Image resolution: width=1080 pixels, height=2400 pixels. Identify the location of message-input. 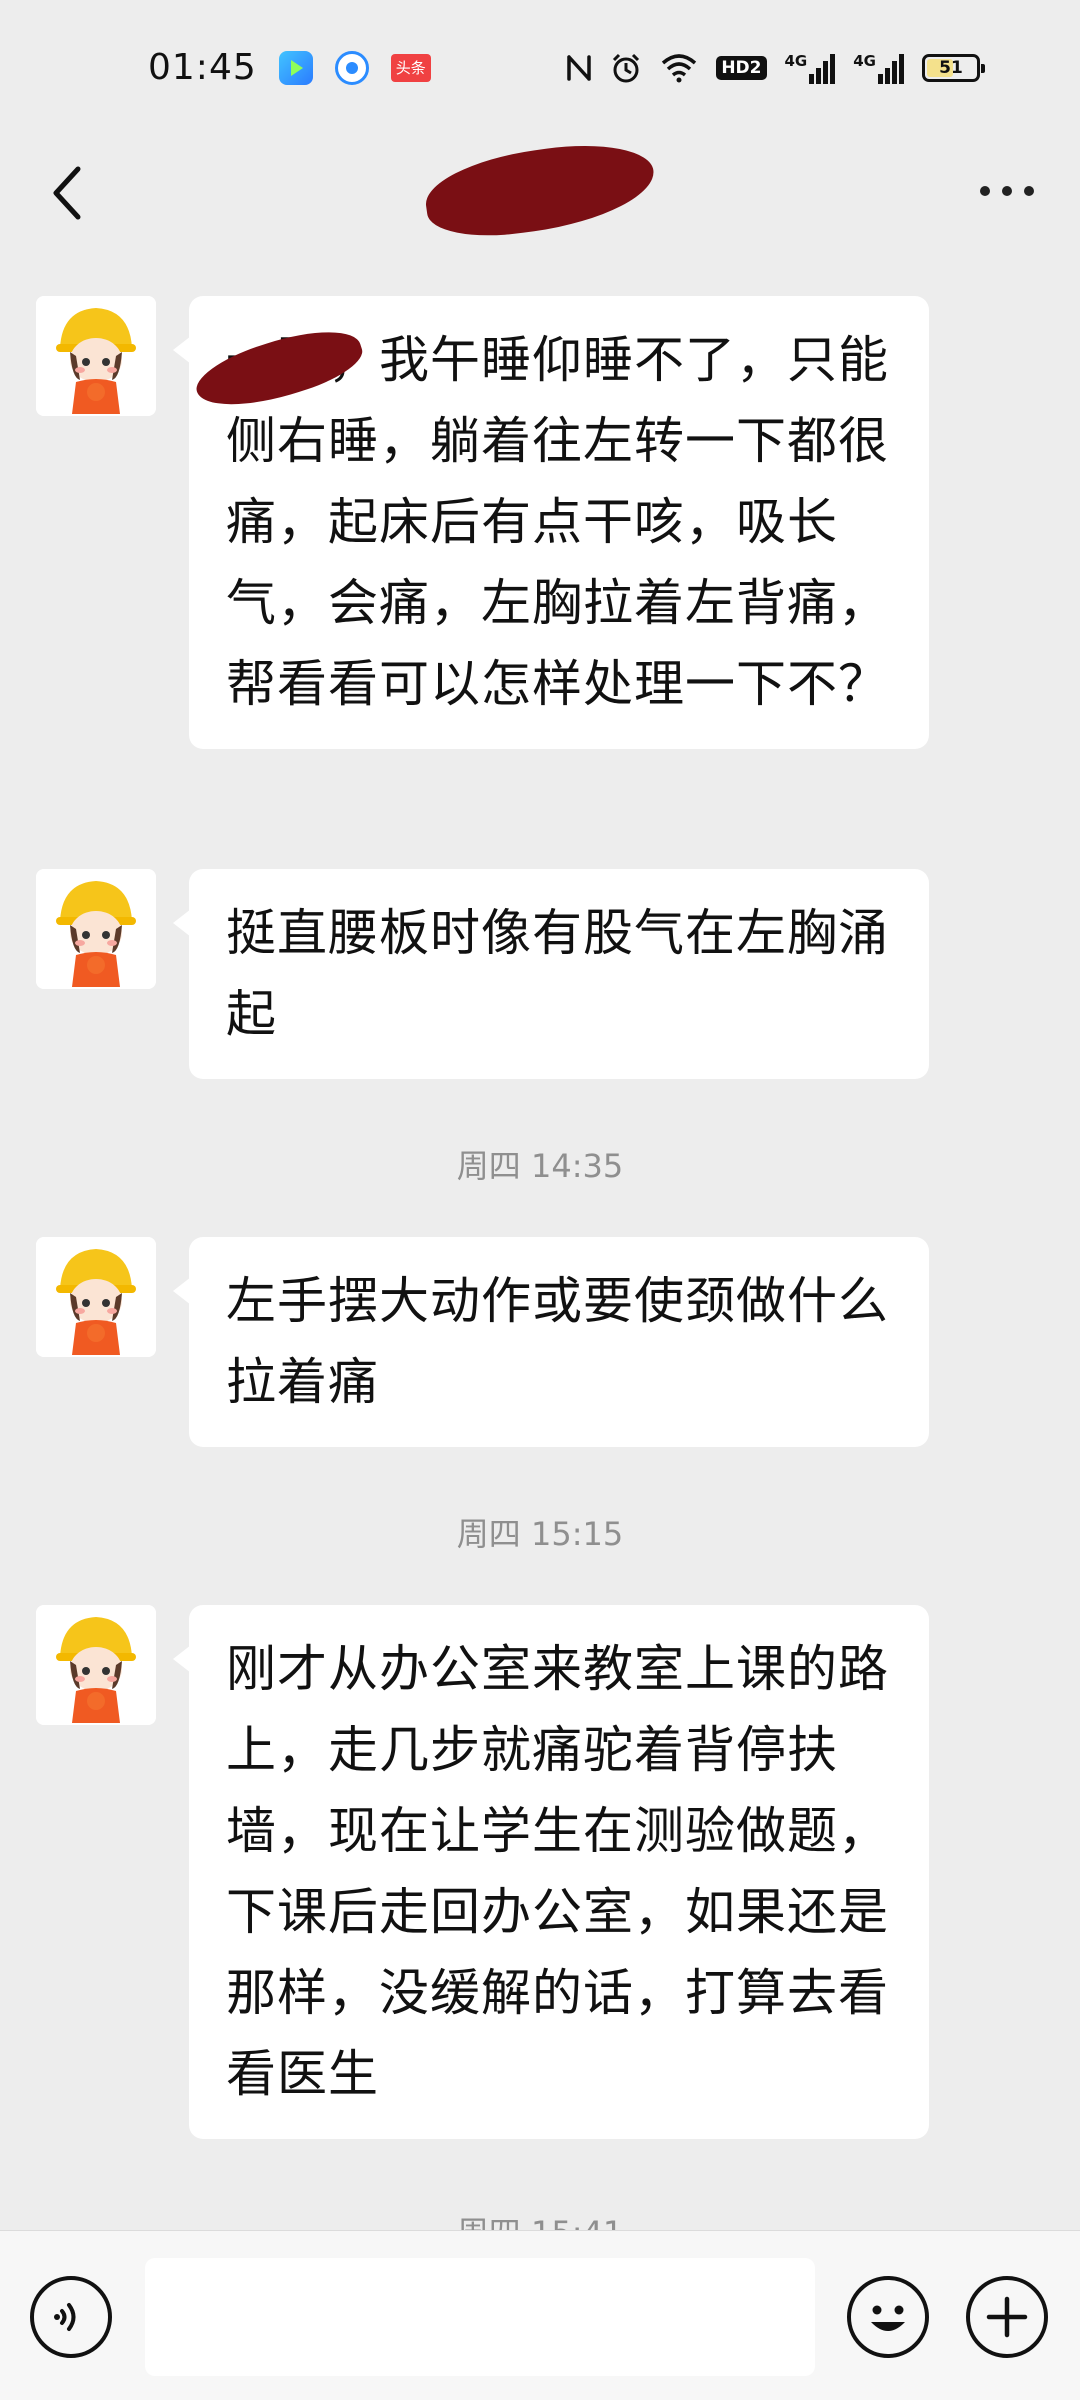
(480, 2317).